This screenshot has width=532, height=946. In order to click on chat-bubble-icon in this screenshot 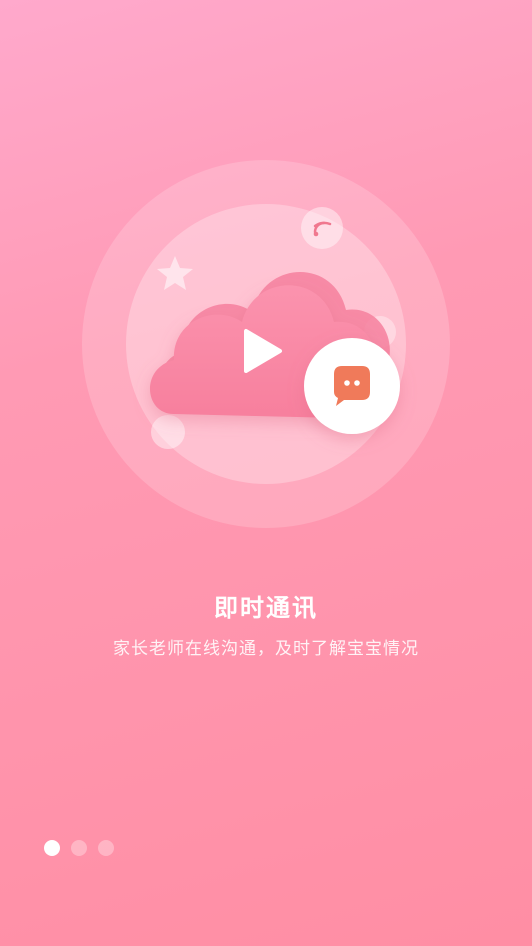, I will do `click(352, 386)`.